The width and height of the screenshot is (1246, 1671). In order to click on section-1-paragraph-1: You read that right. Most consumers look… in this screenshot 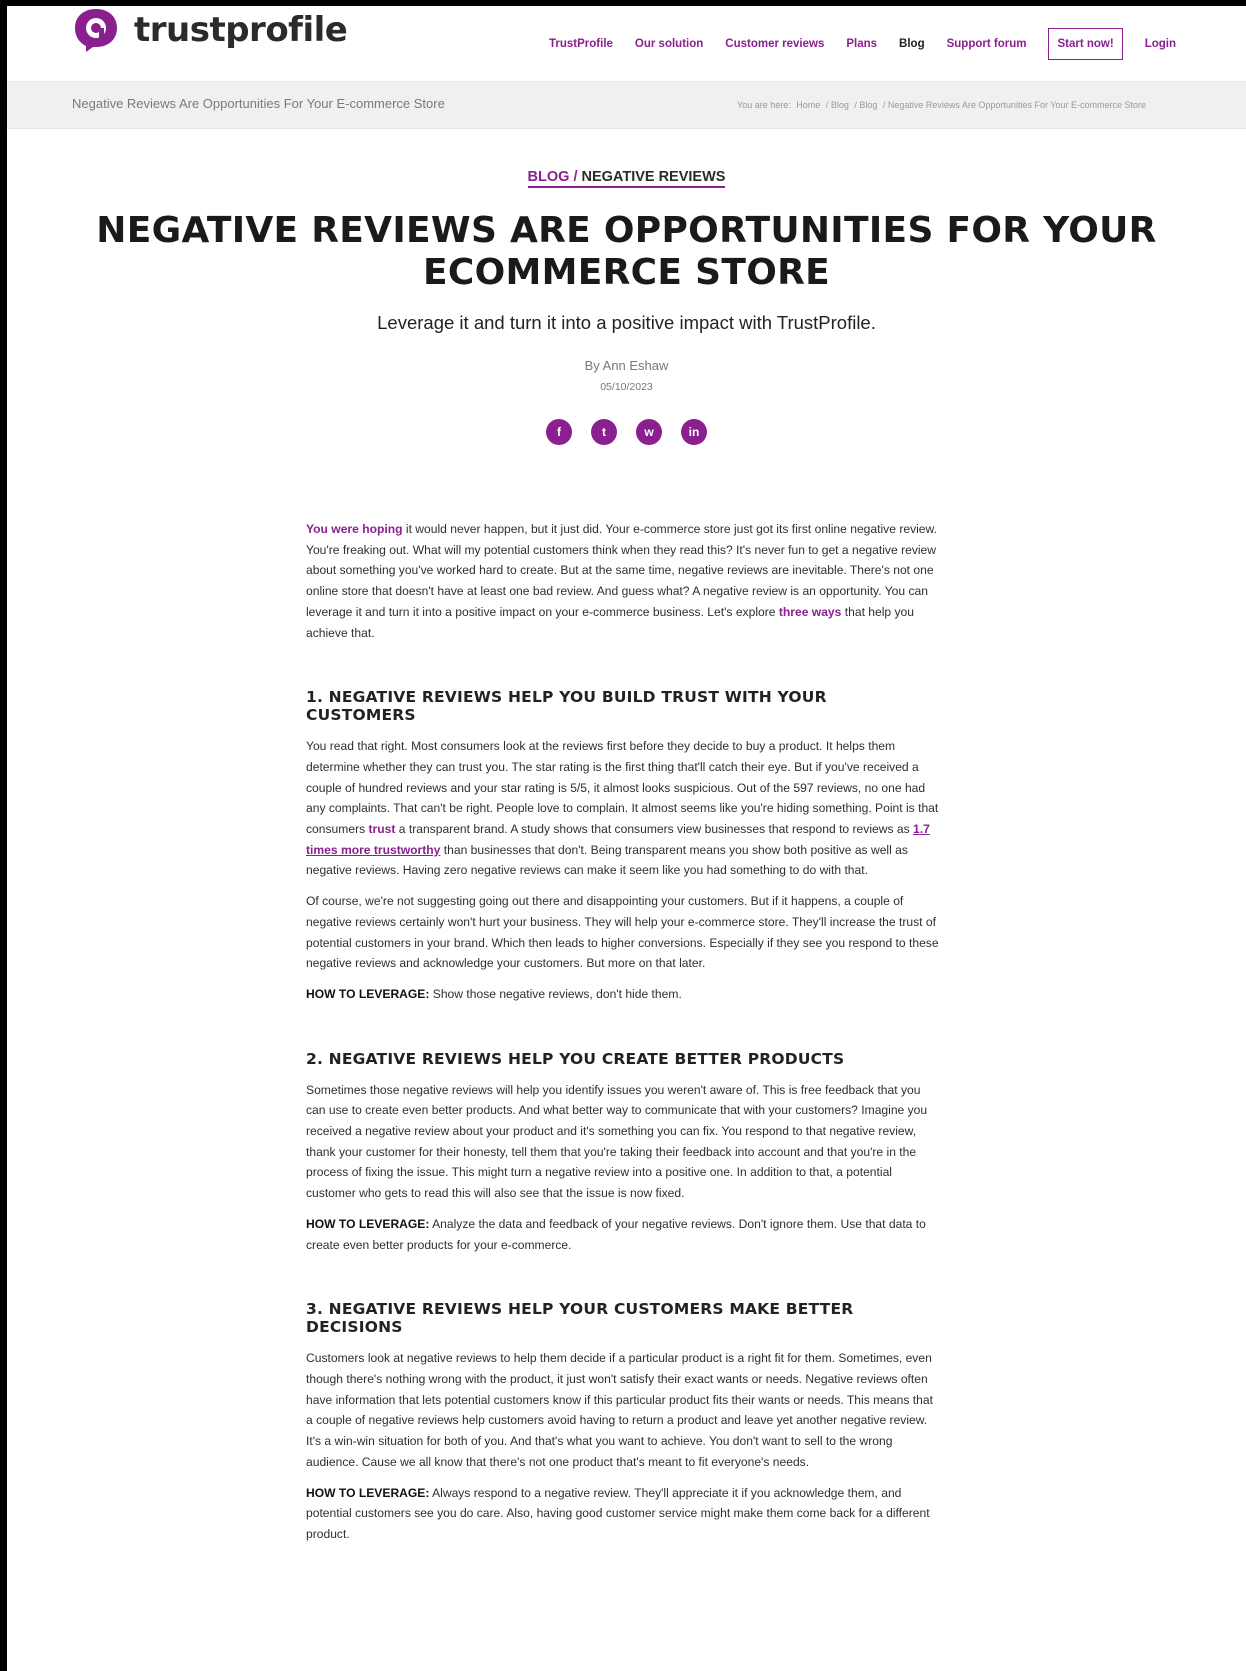, I will do `click(624, 808)`.